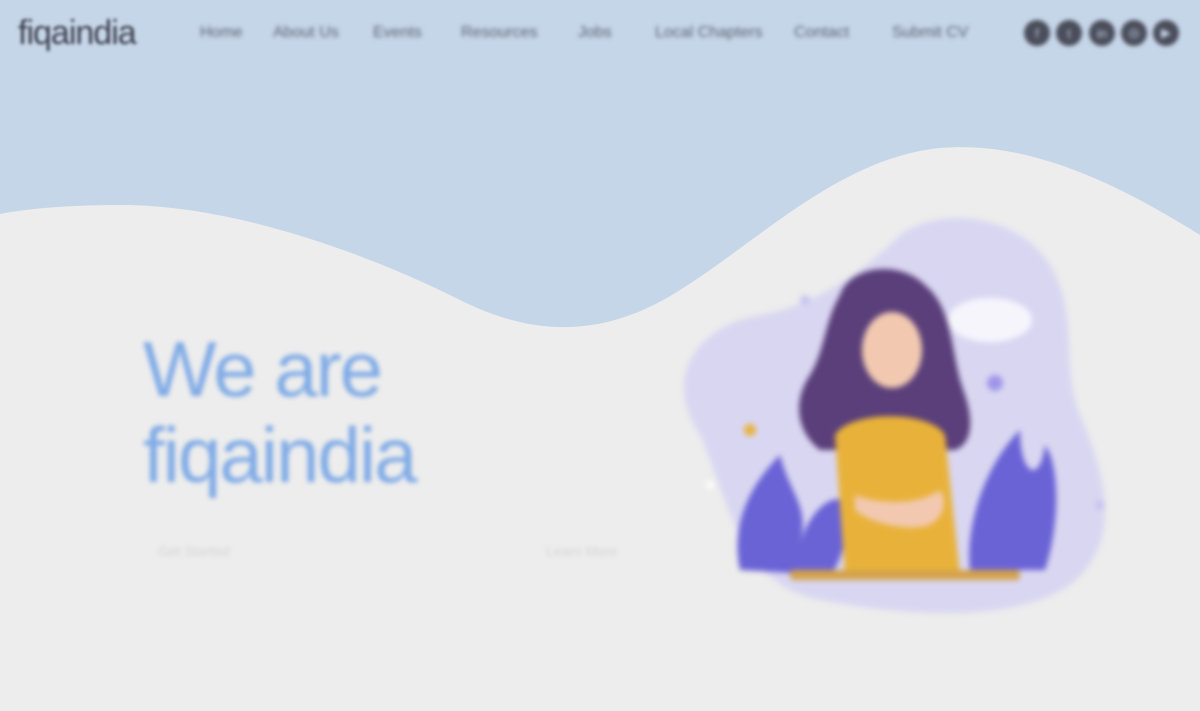 The height and width of the screenshot is (711, 1200). I want to click on nav-item-submit-cv: Submit CV, so click(930, 33).